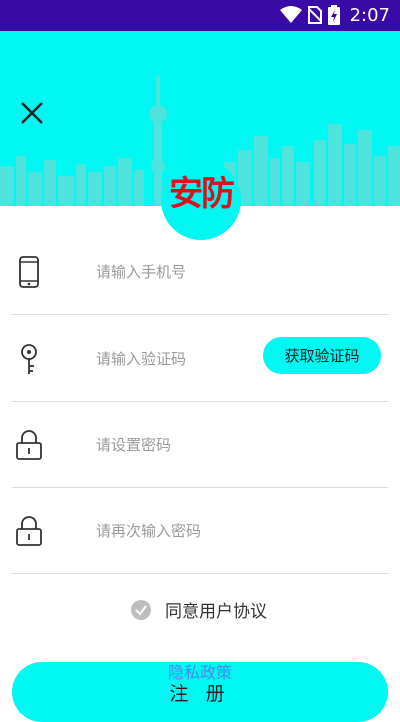  Describe the element at coordinates (200, 694) in the screenshot. I see `register-label: 注 册` at that location.